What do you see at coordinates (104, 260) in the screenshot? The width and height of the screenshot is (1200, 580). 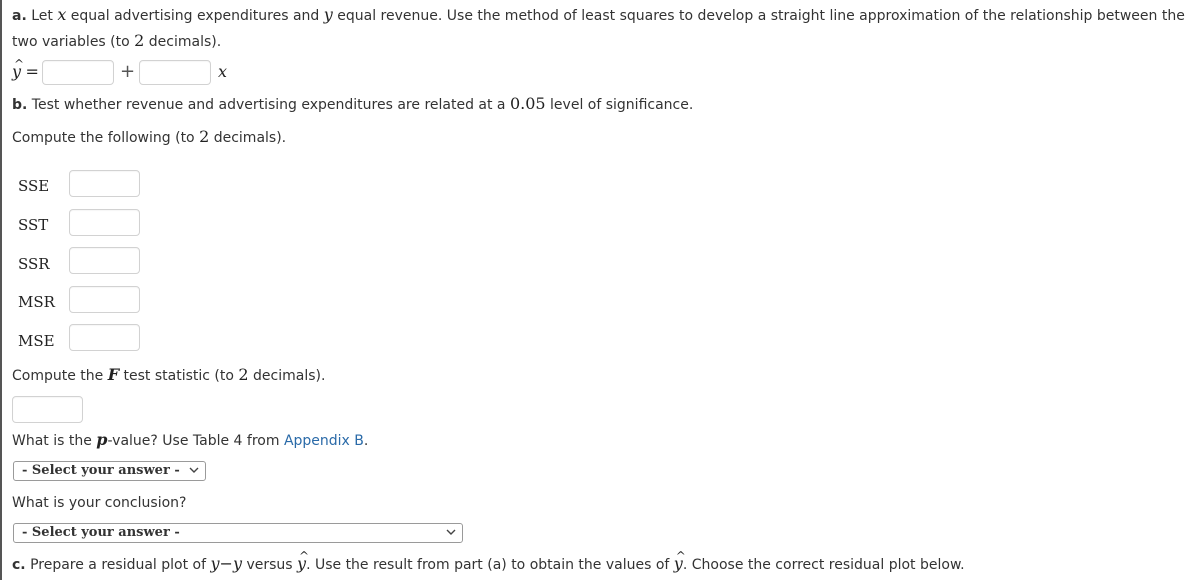 I see `ssr-input` at bounding box center [104, 260].